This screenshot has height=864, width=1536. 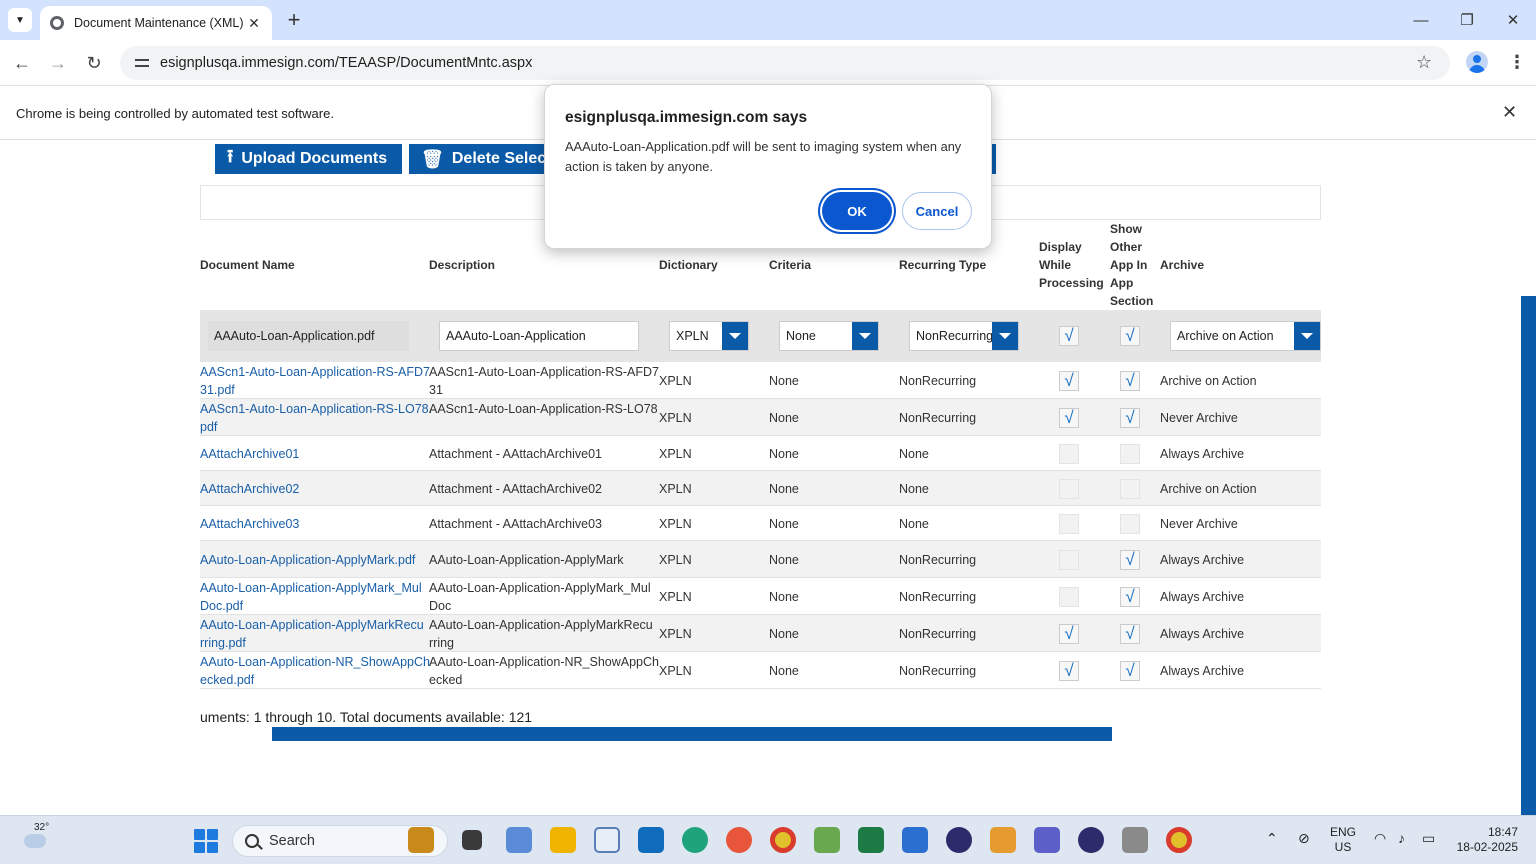 I want to click on infobar-close-icon: ✕, so click(x=1509, y=112).